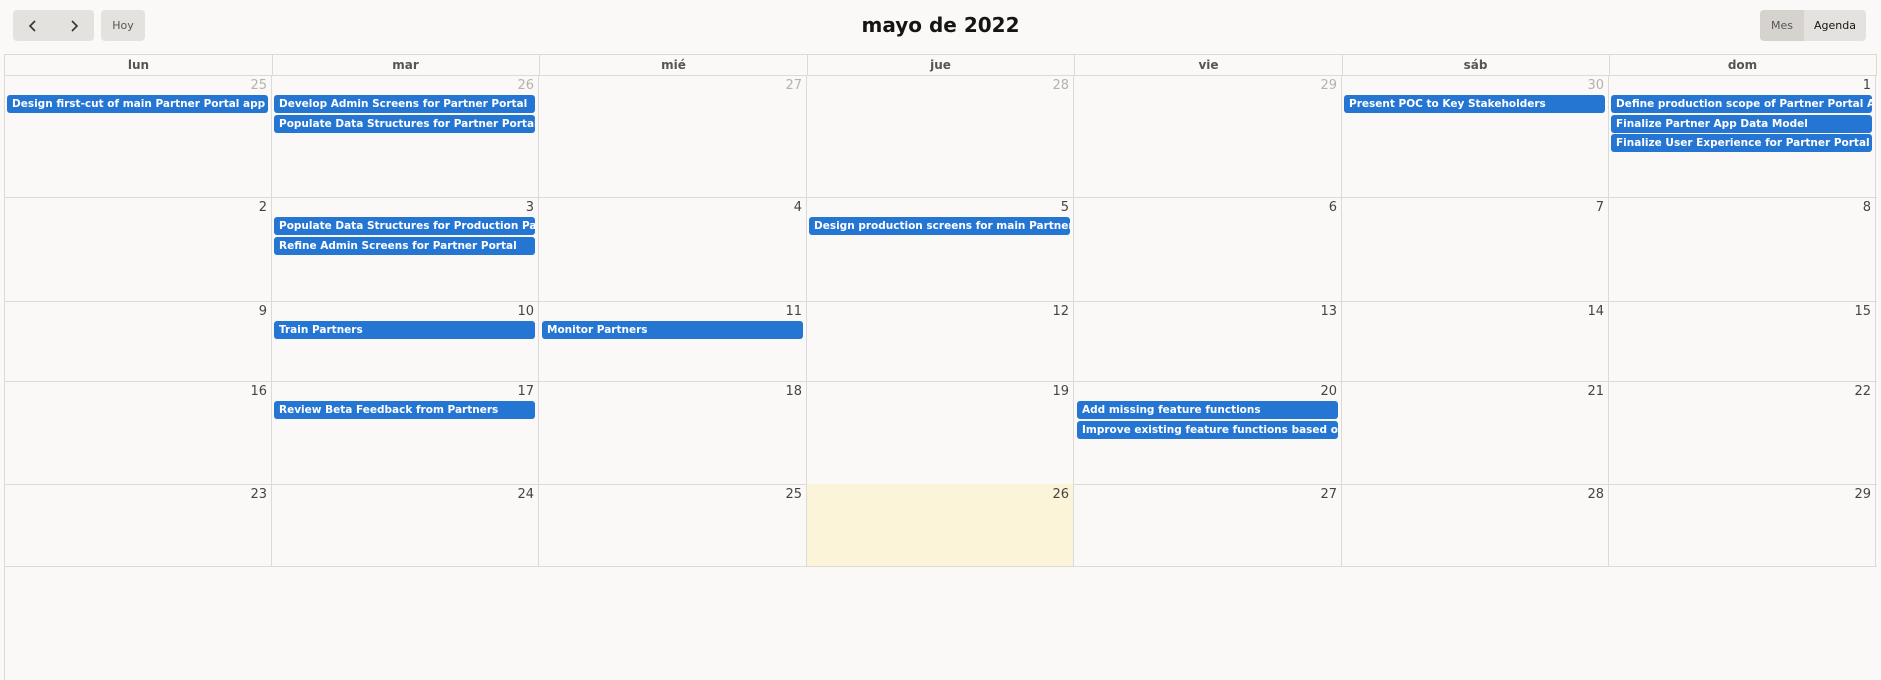  Describe the element at coordinates (1328, 311) in the screenshot. I see `day-number: 13` at that location.